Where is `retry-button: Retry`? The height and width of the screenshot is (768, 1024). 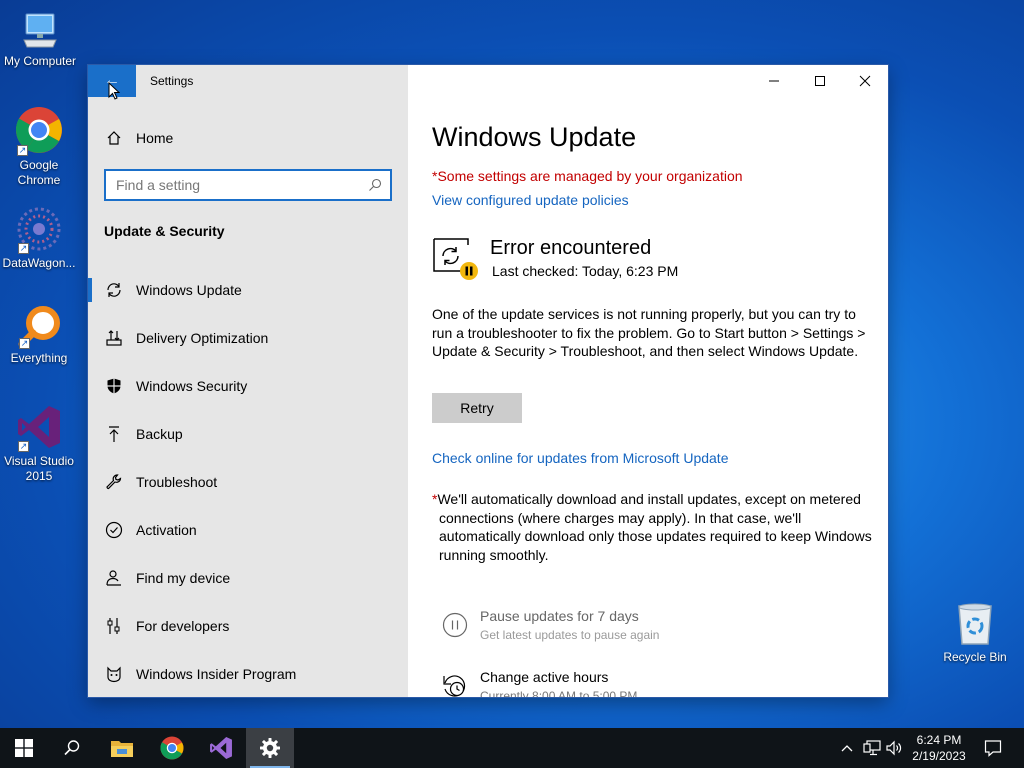 retry-button: Retry is located at coordinates (477, 408).